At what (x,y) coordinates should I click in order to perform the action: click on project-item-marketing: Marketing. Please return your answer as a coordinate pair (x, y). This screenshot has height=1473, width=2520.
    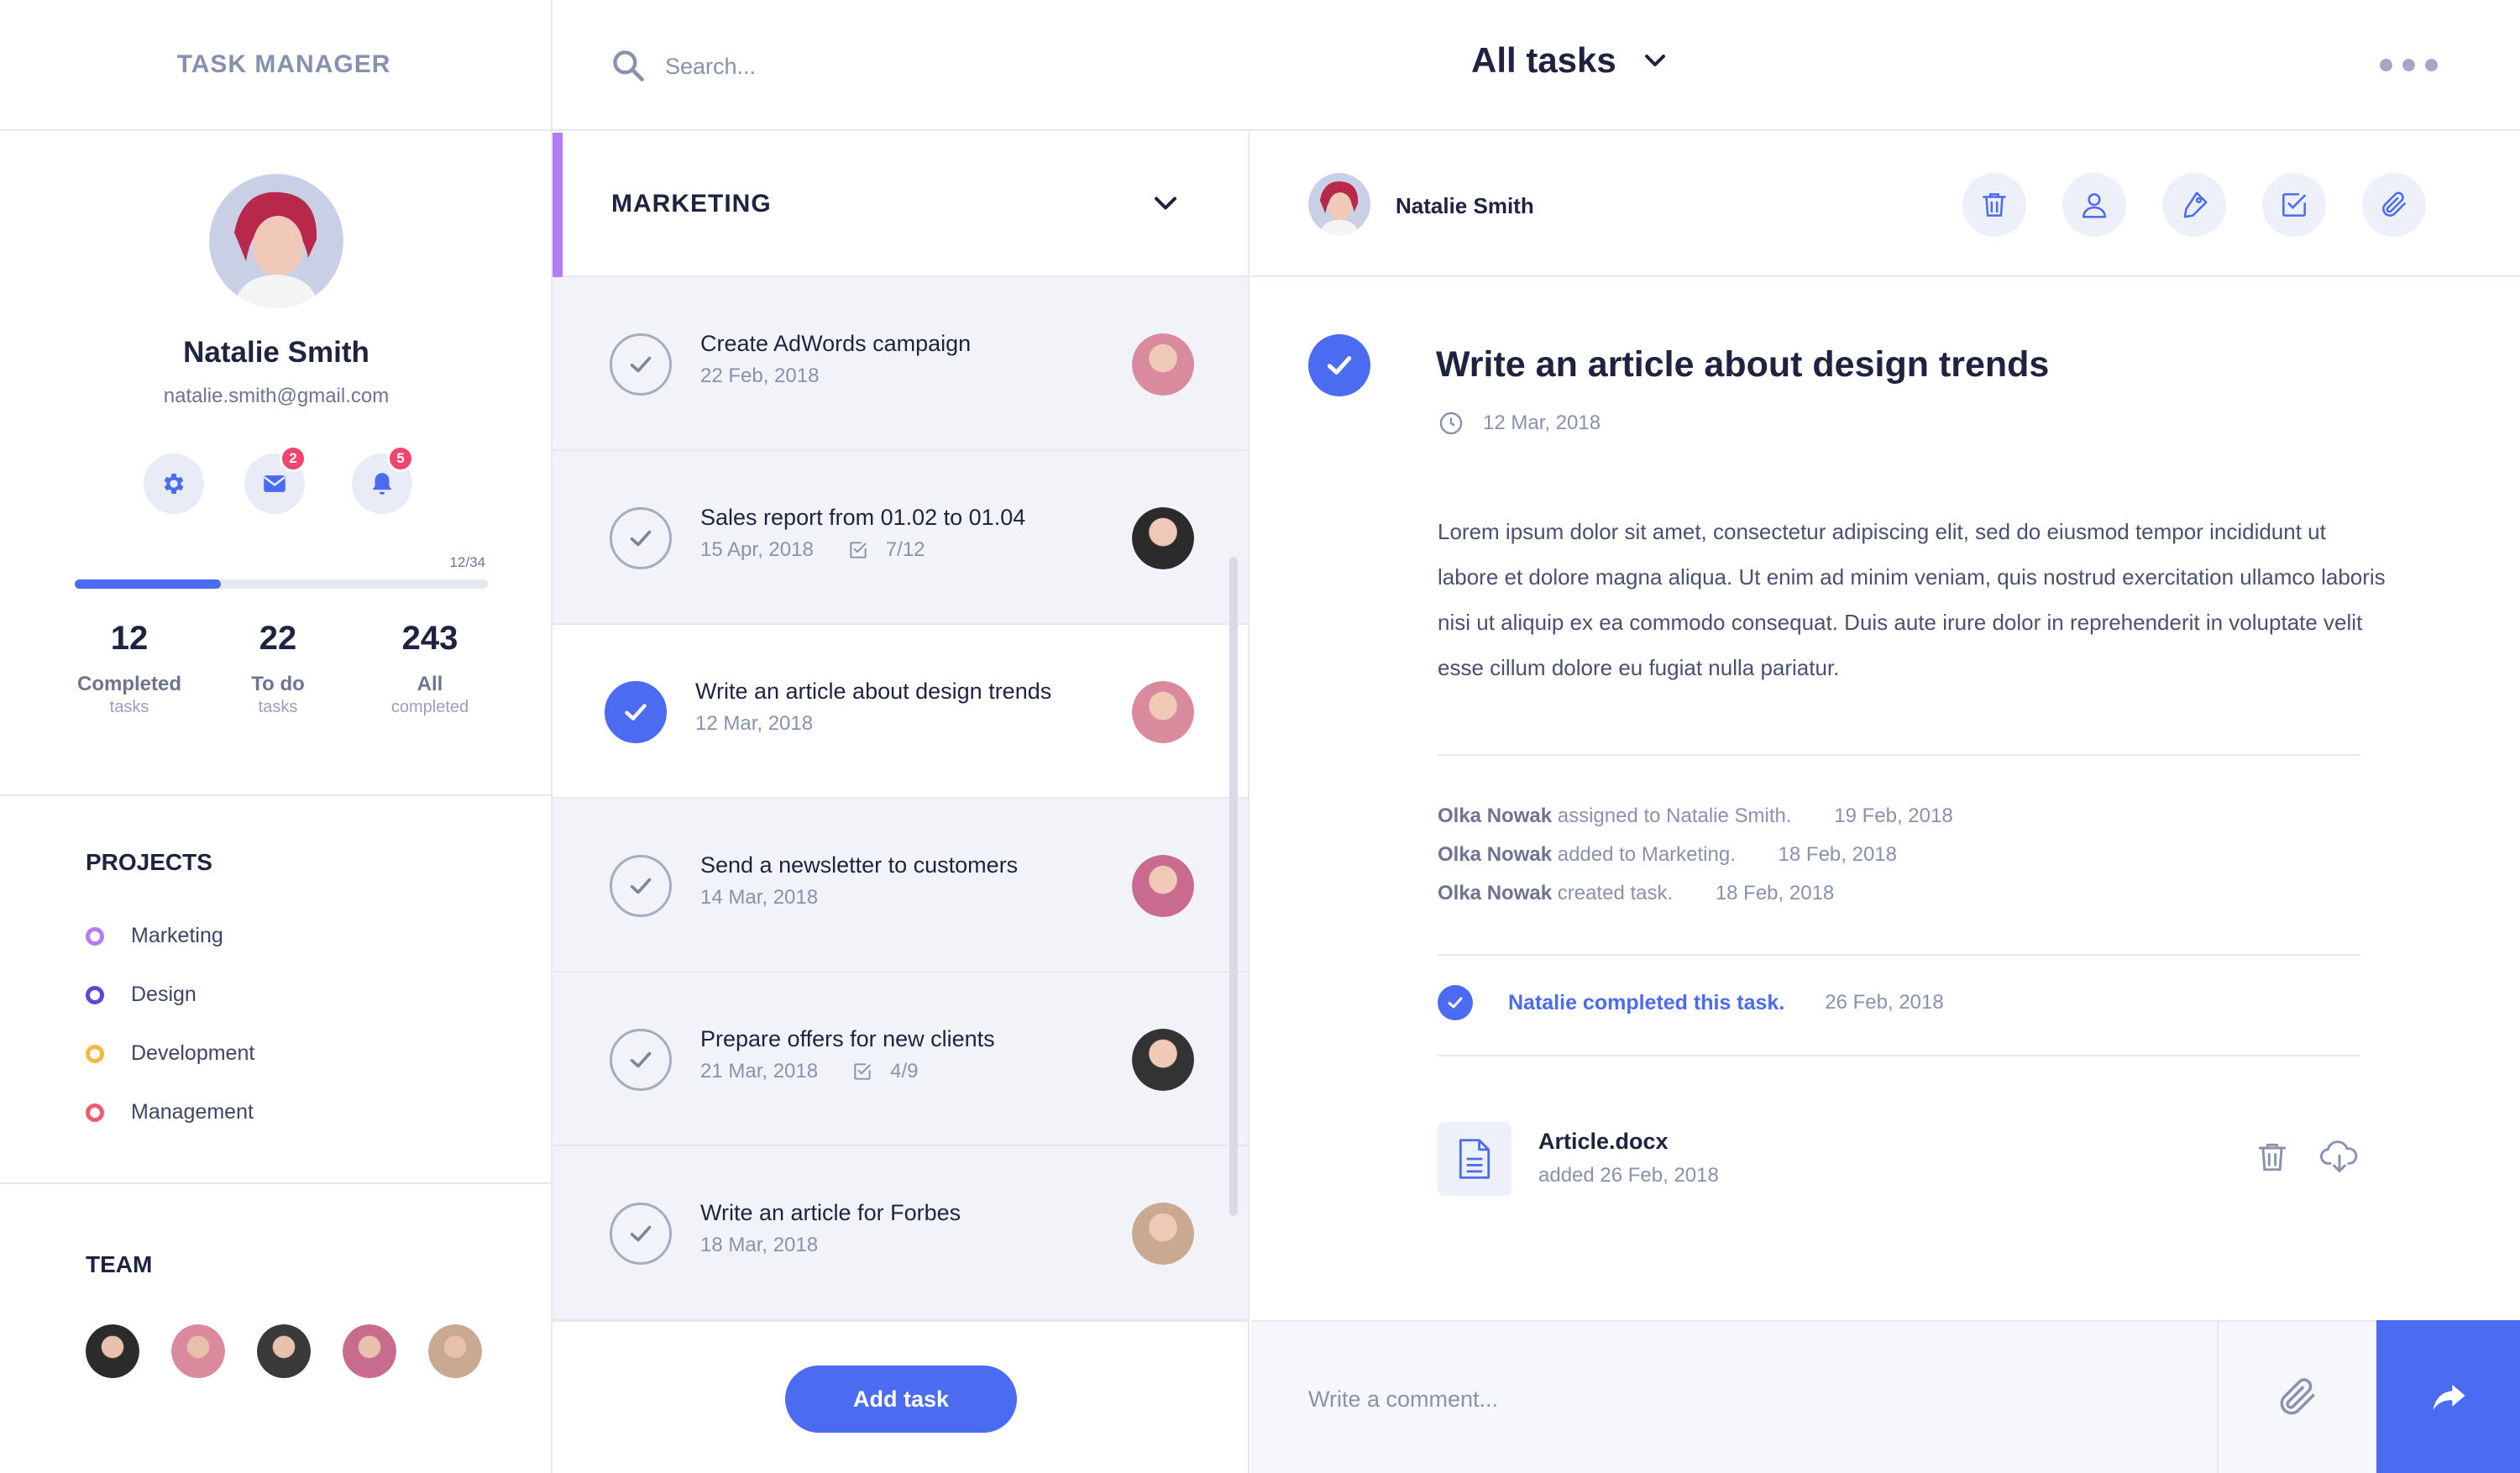
    Looking at the image, I should click on (154, 936).